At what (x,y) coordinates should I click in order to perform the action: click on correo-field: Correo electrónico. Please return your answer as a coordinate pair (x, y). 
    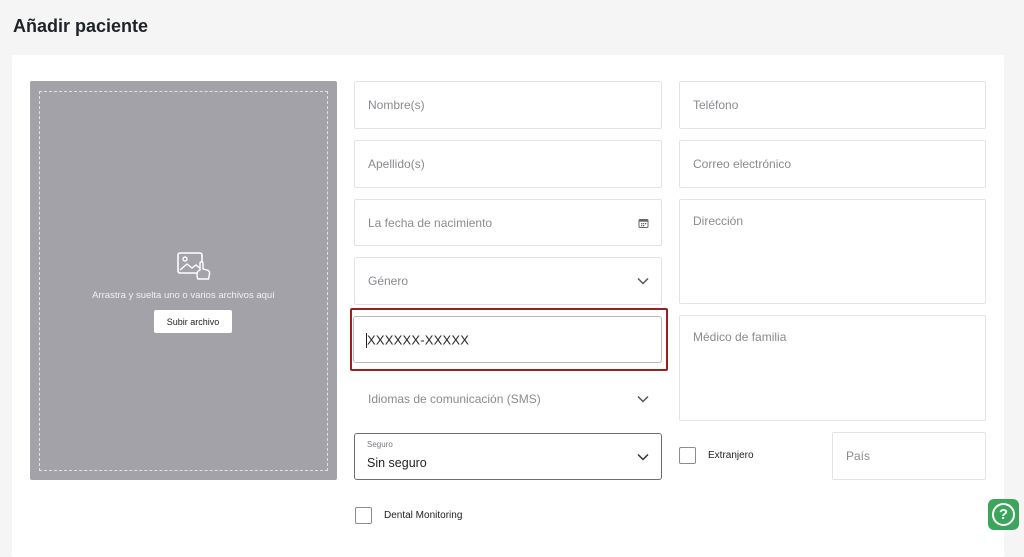
    Looking at the image, I should click on (832, 164).